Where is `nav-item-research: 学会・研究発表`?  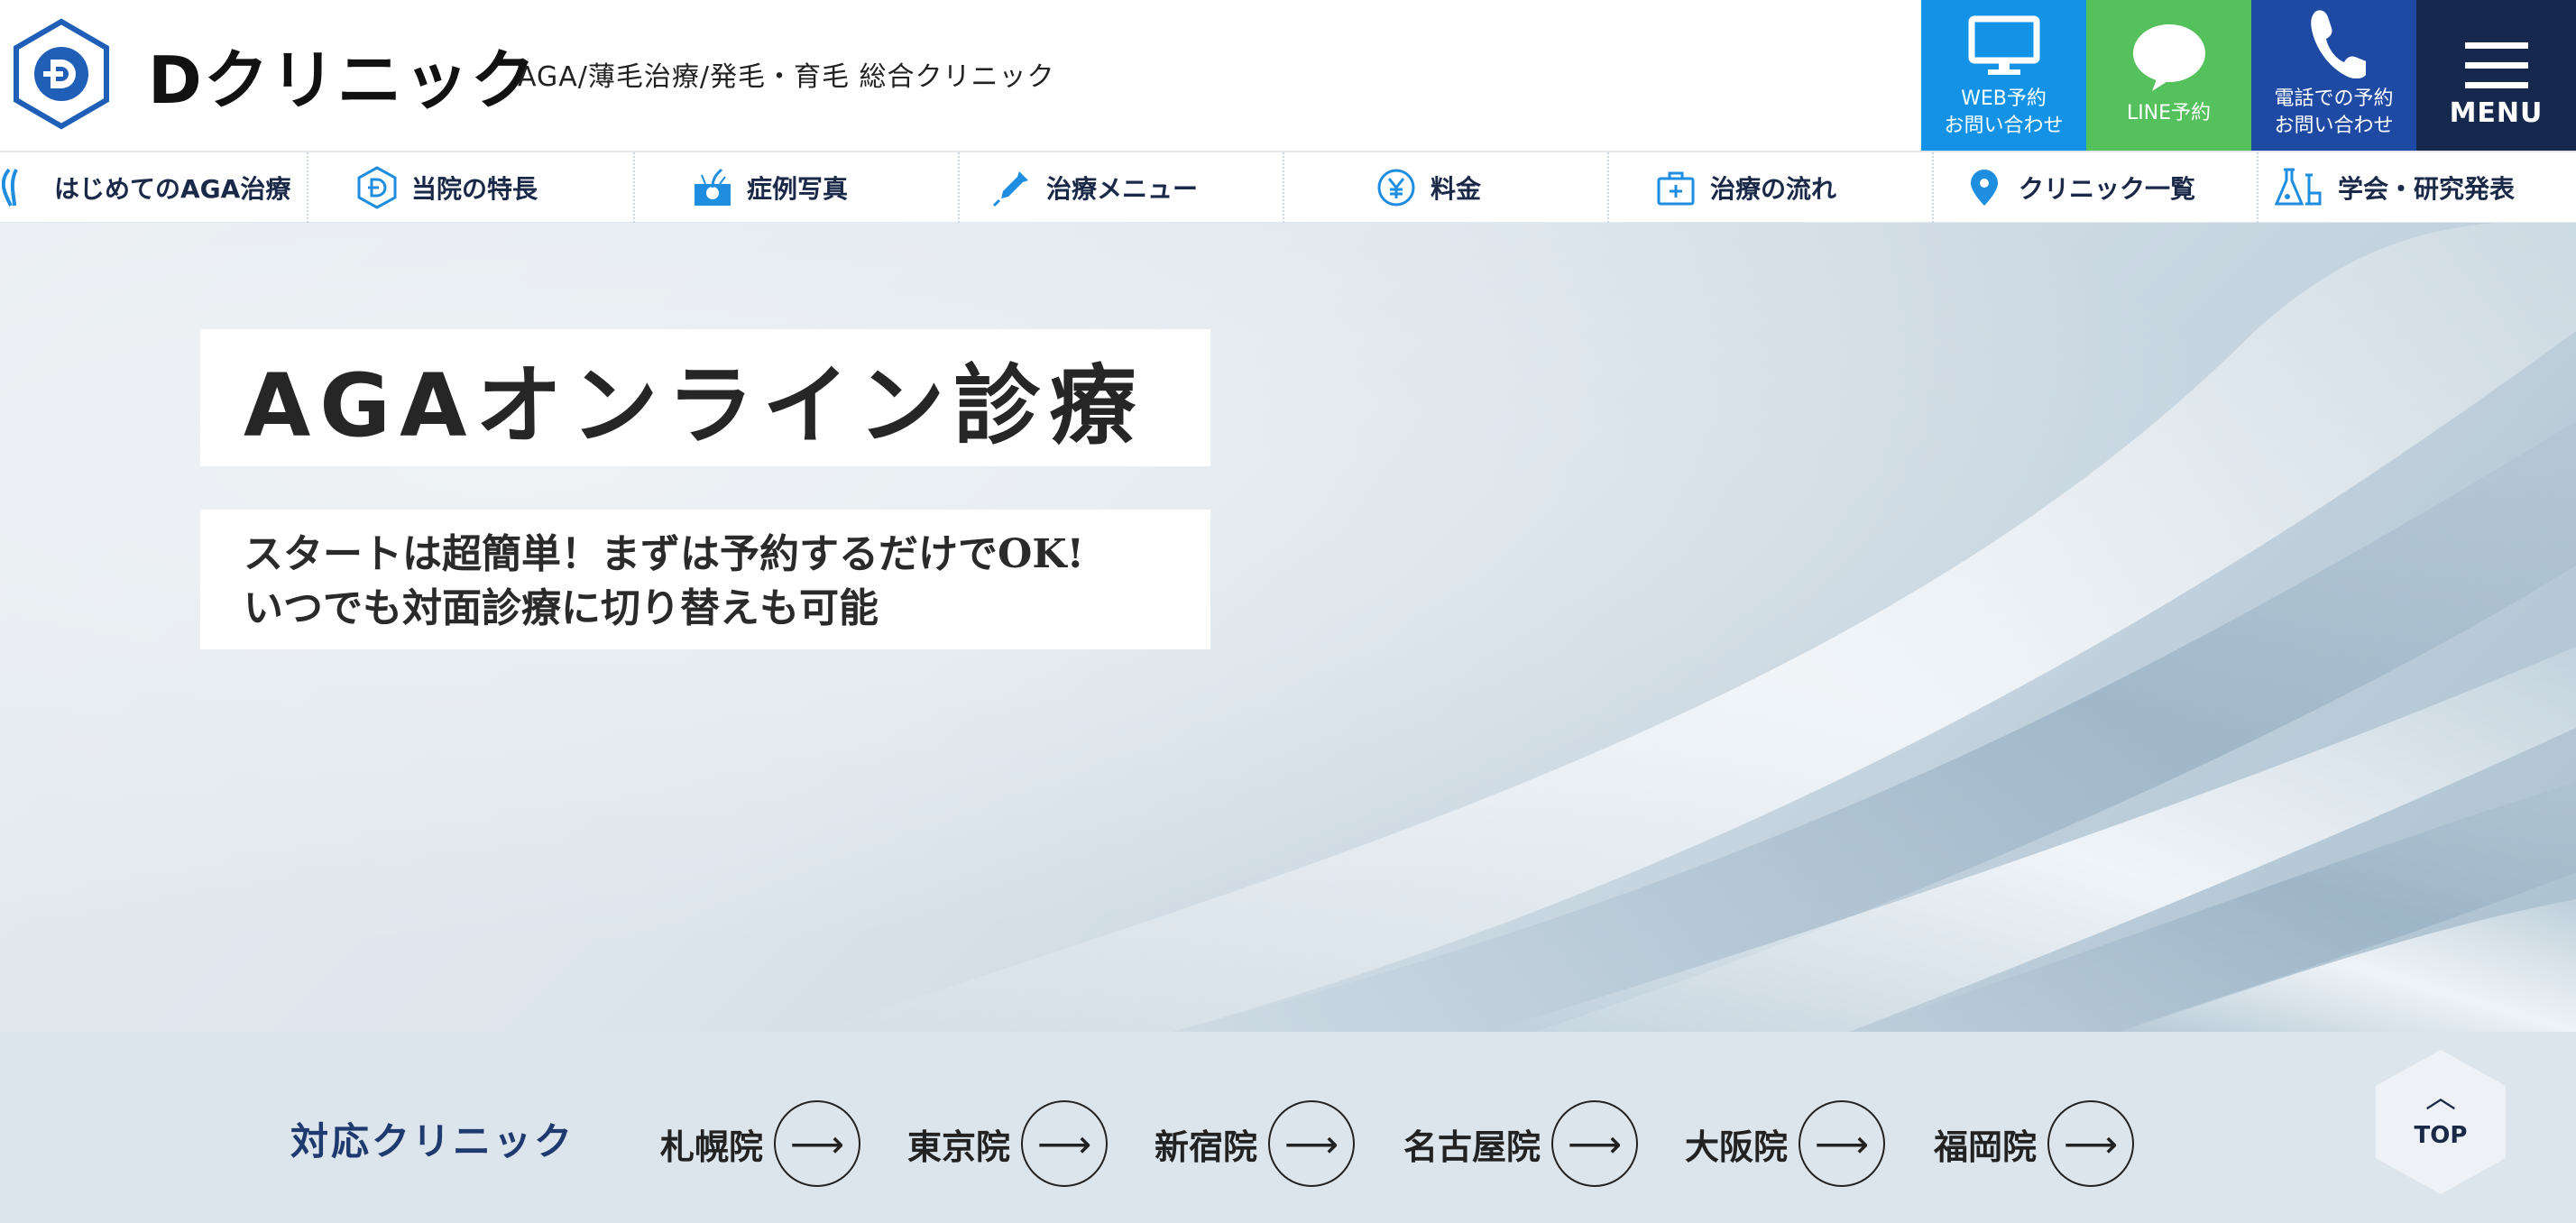
nav-item-research: 学会・研究発表 is located at coordinates (2417, 187).